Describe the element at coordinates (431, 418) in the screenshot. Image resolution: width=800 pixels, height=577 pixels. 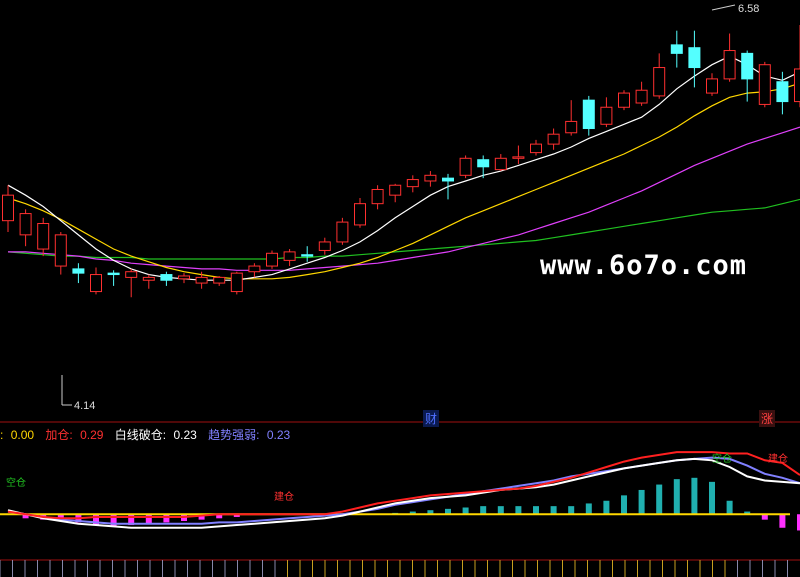
I see `event-marker-finance: 财` at that location.